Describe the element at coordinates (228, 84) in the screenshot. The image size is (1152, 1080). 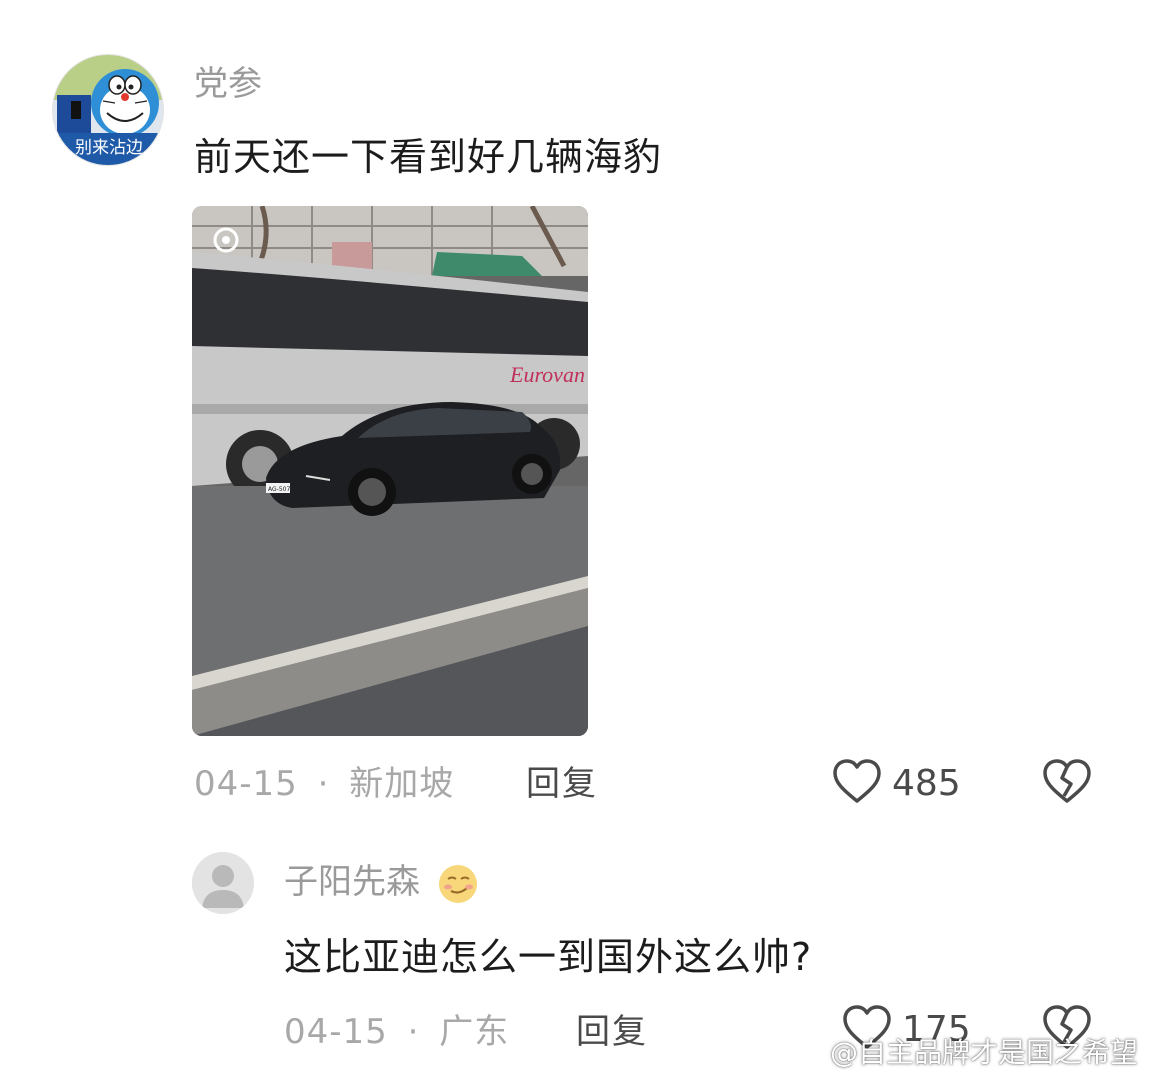
I see `comment-username: 党参` at that location.